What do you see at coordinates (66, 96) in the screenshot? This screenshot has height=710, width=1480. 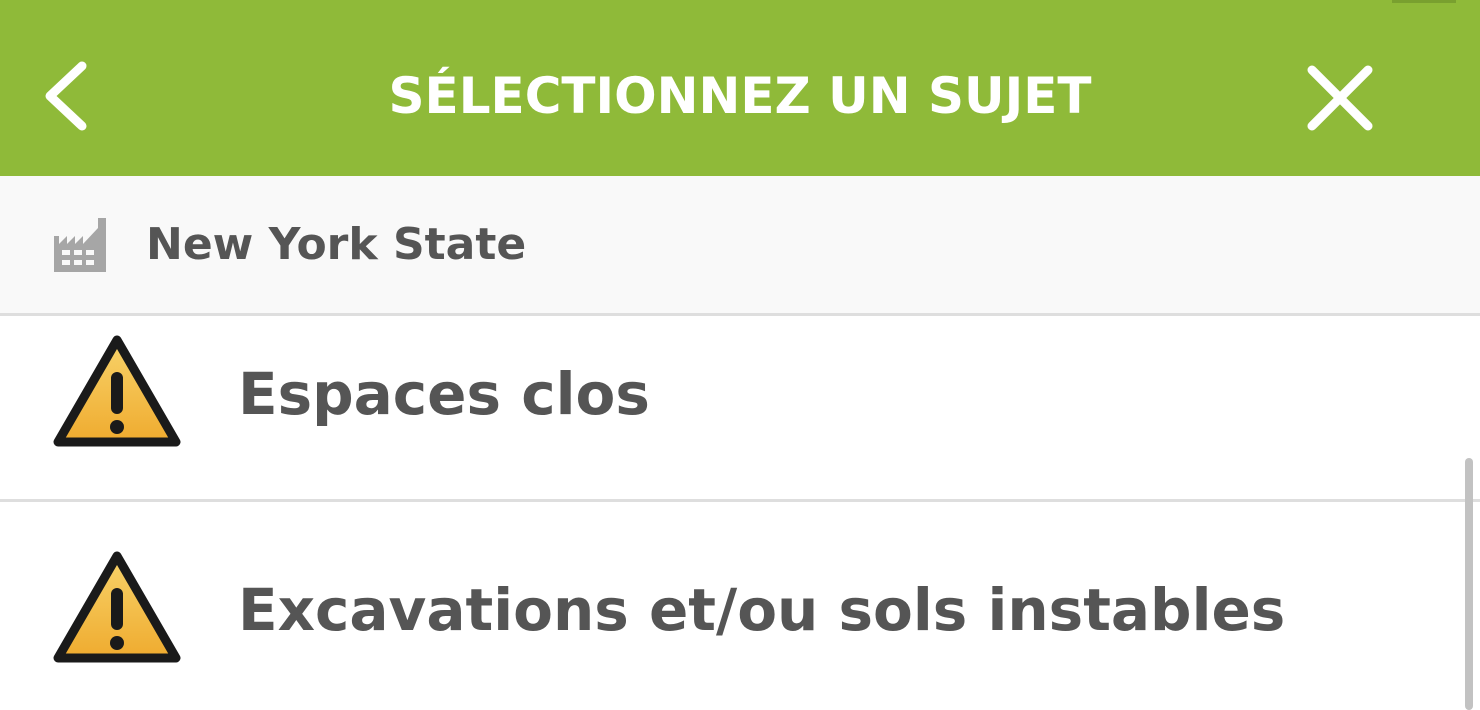 I see `chevron-left-icon` at bounding box center [66, 96].